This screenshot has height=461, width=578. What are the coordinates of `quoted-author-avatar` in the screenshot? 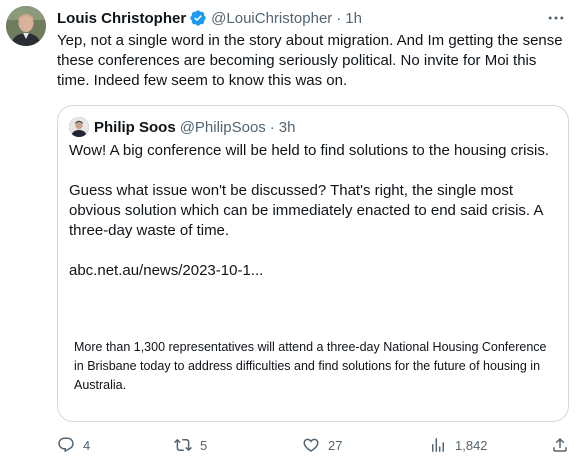 It's located at (79, 127).